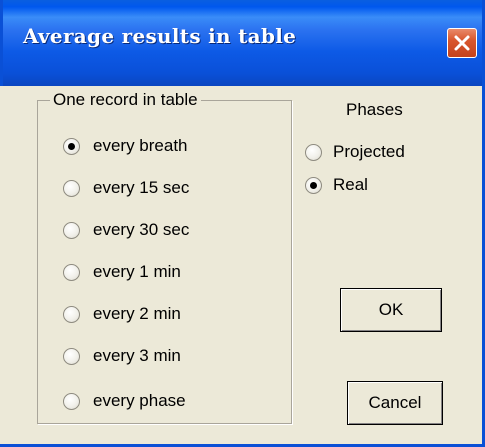 The image size is (485, 447). What do you see at coordinates (139, 400) in the screenshot?
I see `radio-label: every phase` at bounding box center [139, 400].